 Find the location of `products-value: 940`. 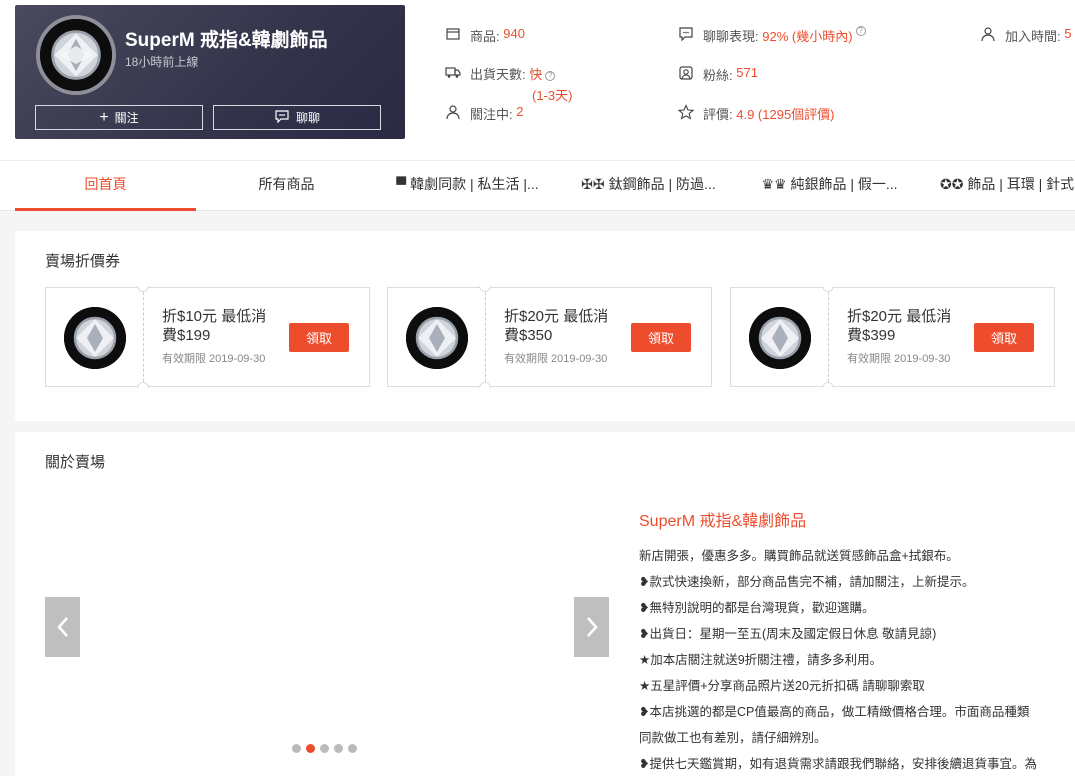

products-value: 940 is located at coordinates (514, 33).